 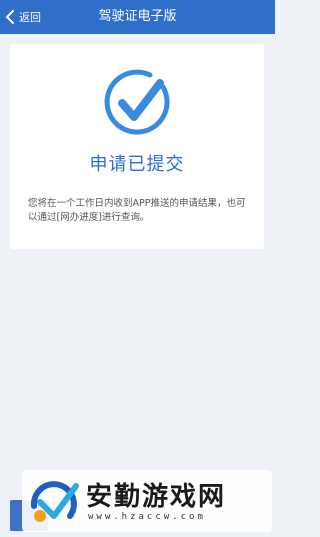 I want to click on page-title: 驾驶证电子版, so click(x=137, y=16).